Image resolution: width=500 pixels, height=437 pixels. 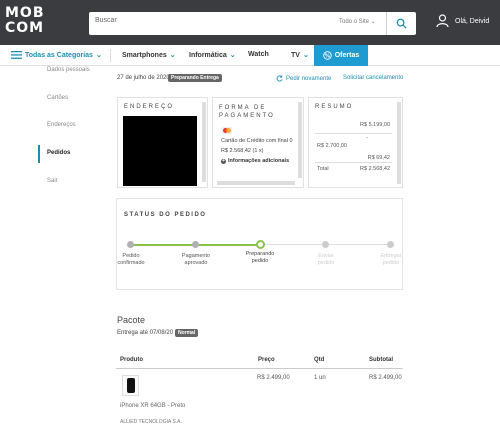 I want to click on sidebar-item-addresses: Endereços, so click(x=61, y=125).